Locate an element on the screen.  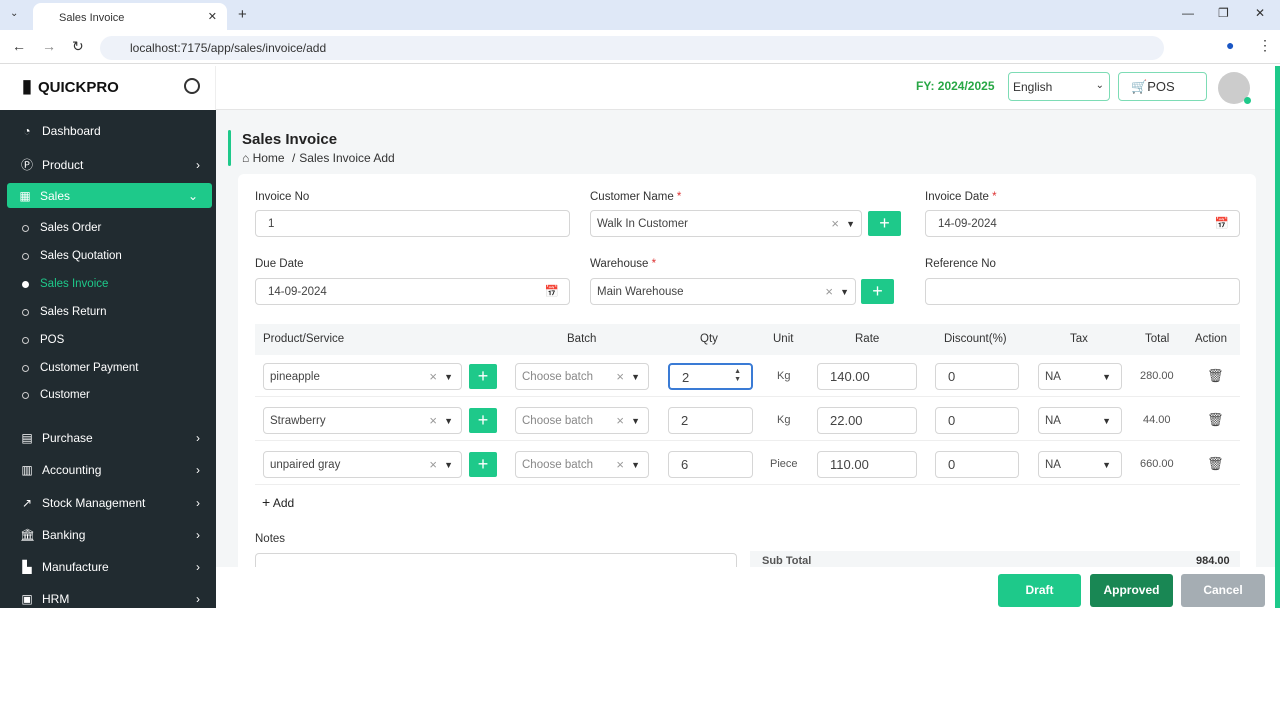
close-window-icon: ✕ is located at coordinates (1260, 13).